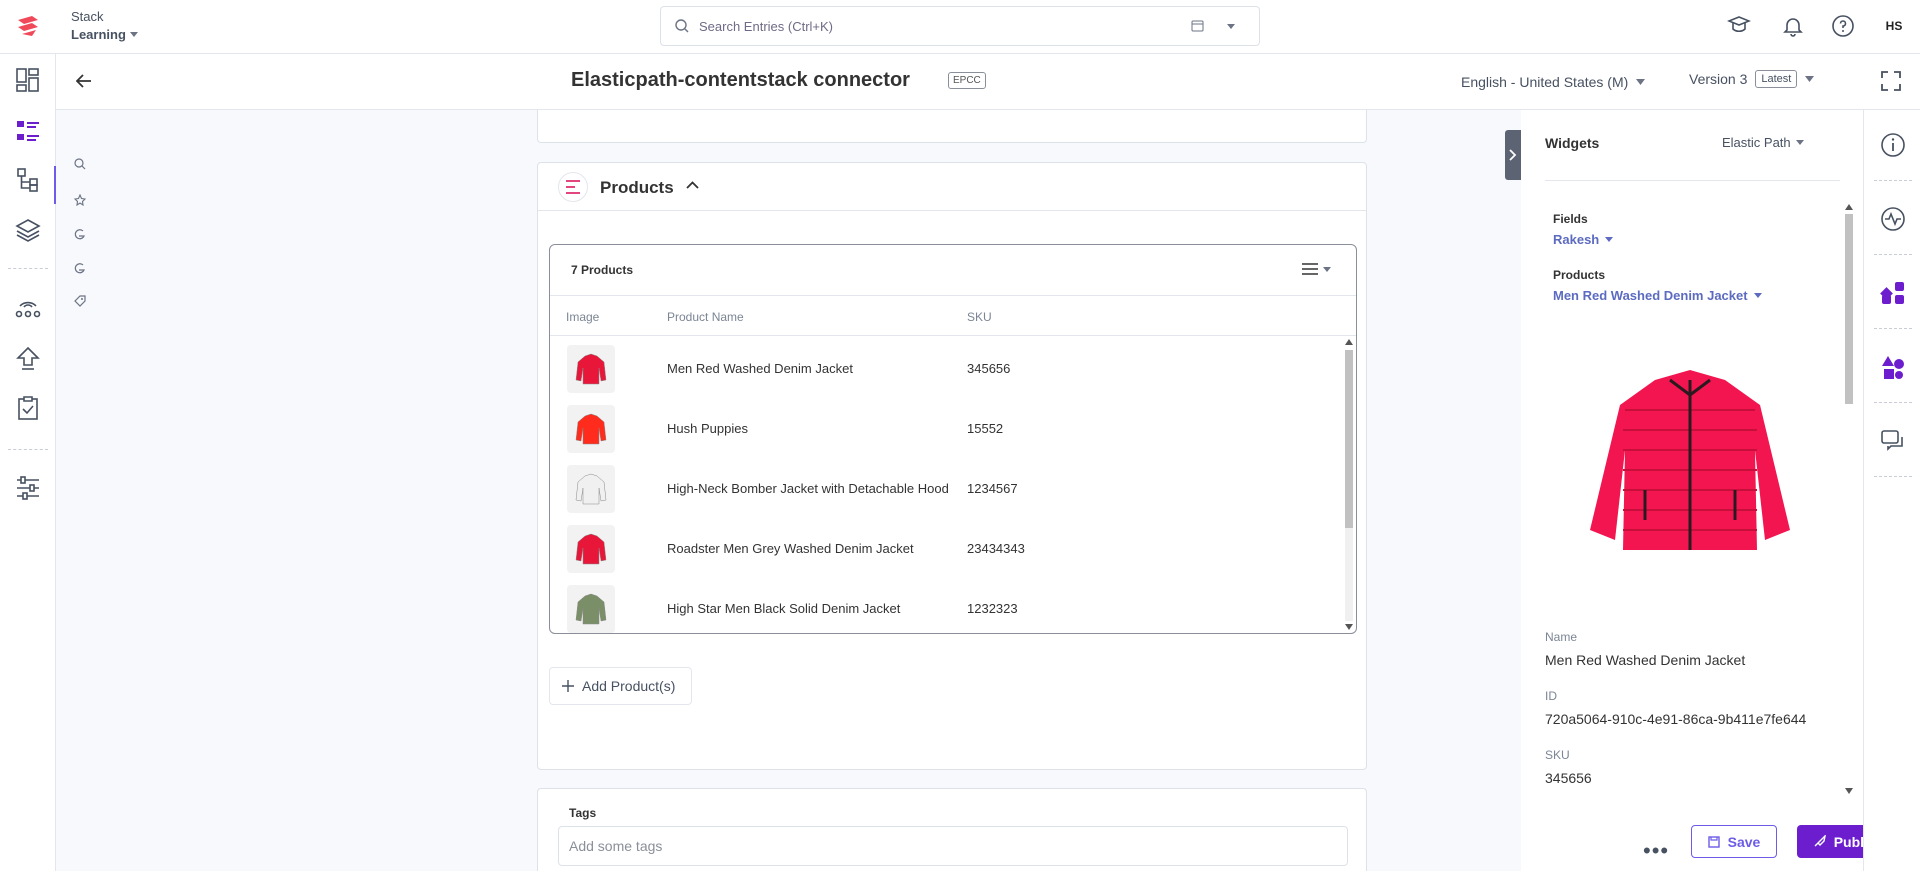 Image resolution: width=1920 pixels, height=871 pixels. What do you see at coordinates (1891, 81) in the screenshot?
I see `fullscreen-icon` at bounding box center [1891, 81].